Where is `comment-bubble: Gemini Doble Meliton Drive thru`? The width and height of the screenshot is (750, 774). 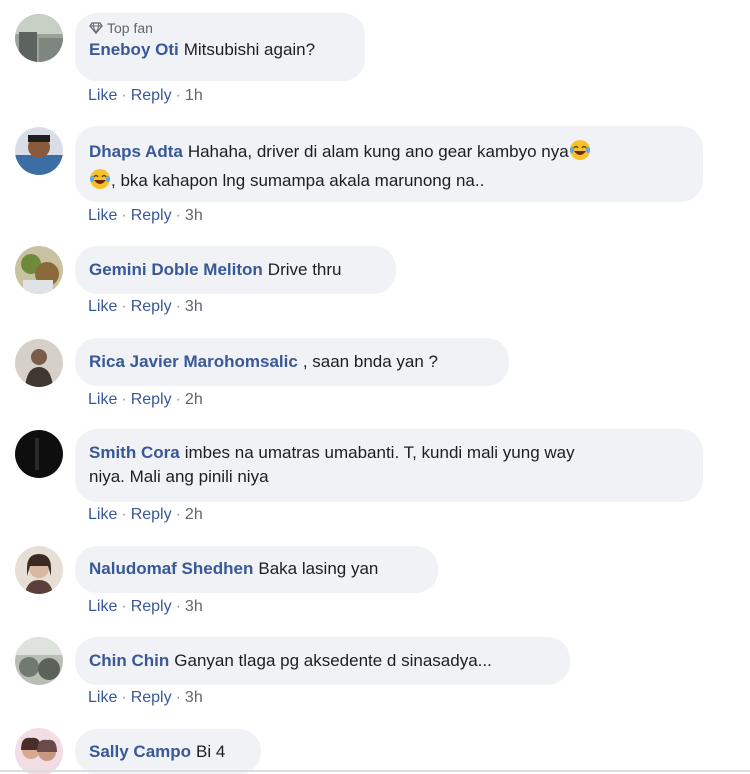
comment-bubble: Gemini Doble Meliton Drive thru is located at coordinates (235, 270).